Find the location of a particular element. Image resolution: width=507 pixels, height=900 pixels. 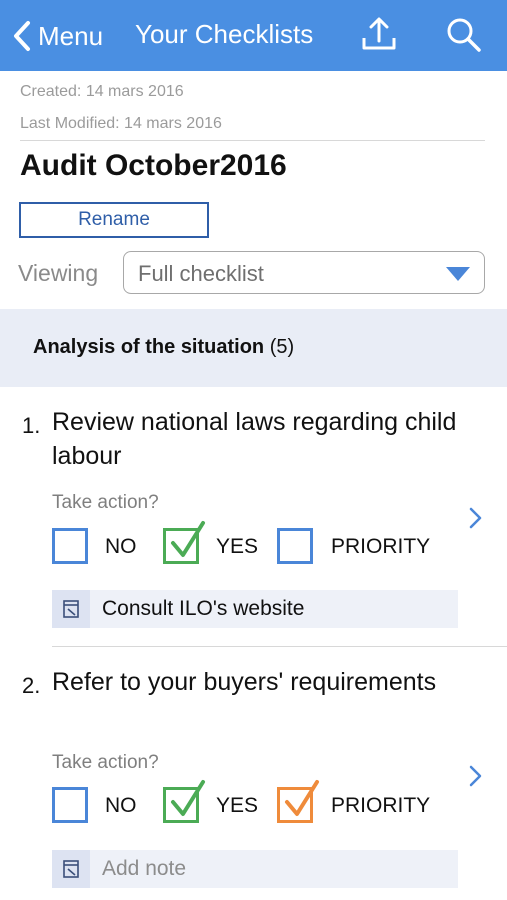

modified-date: Last Modified: 14 mars 2016 is located at coordinates (121, 123).